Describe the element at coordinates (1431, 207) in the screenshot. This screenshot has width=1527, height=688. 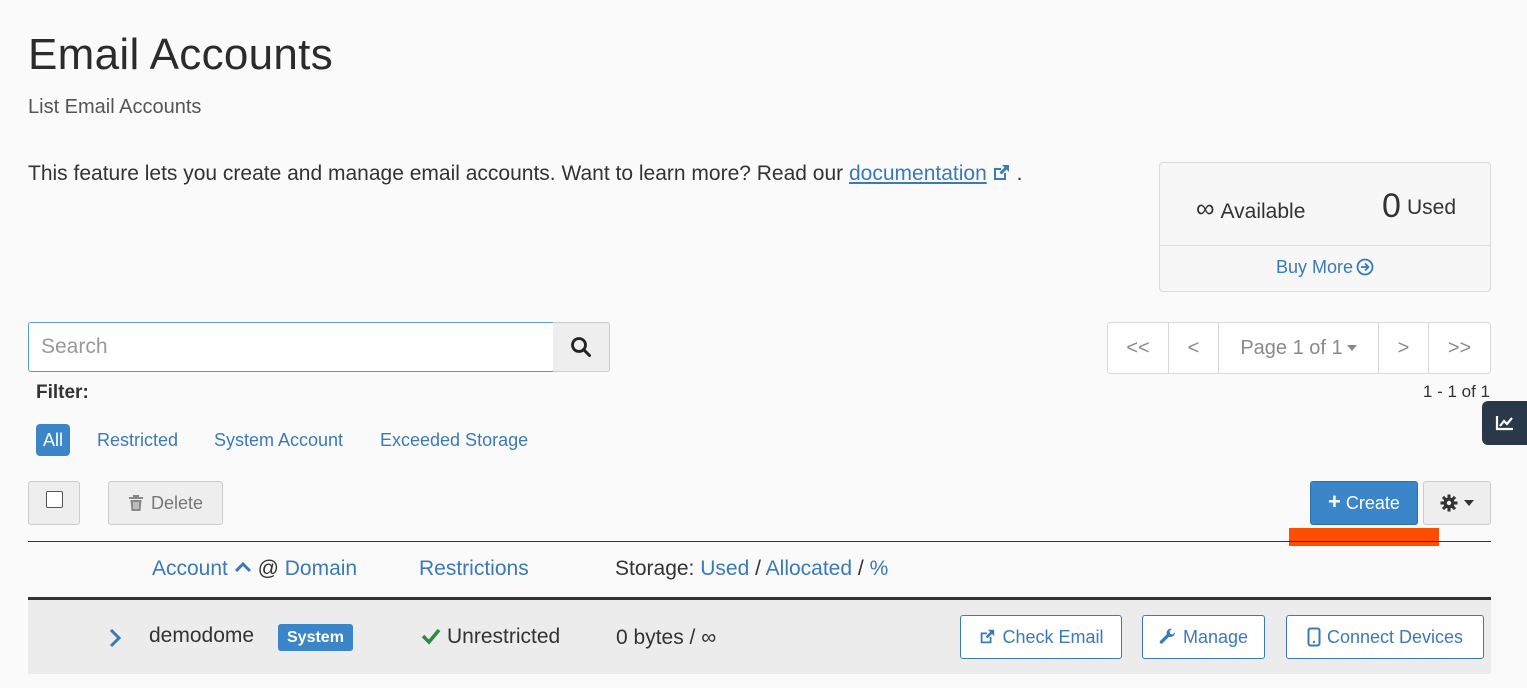
I see `used-label: Used` at that location.